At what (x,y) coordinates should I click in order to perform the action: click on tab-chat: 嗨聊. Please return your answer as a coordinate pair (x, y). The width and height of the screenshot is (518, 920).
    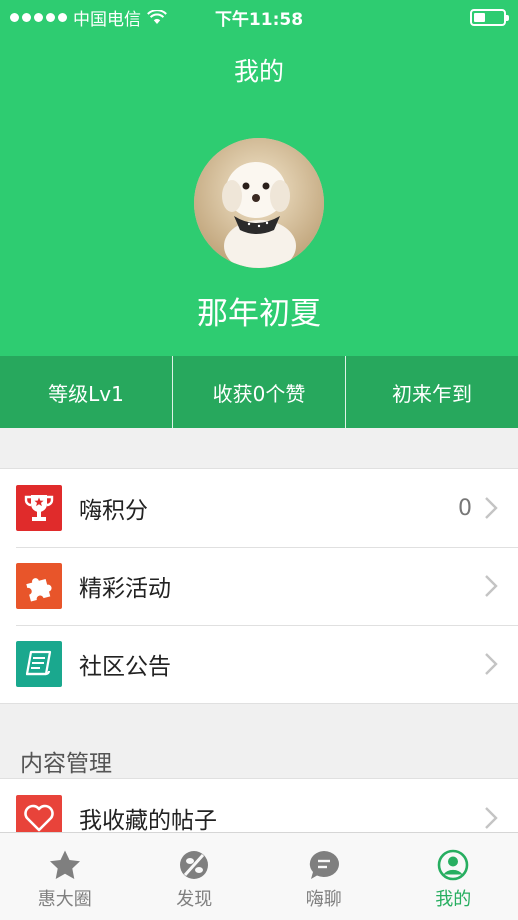
    Looking at the image, I should click on (324, 876).